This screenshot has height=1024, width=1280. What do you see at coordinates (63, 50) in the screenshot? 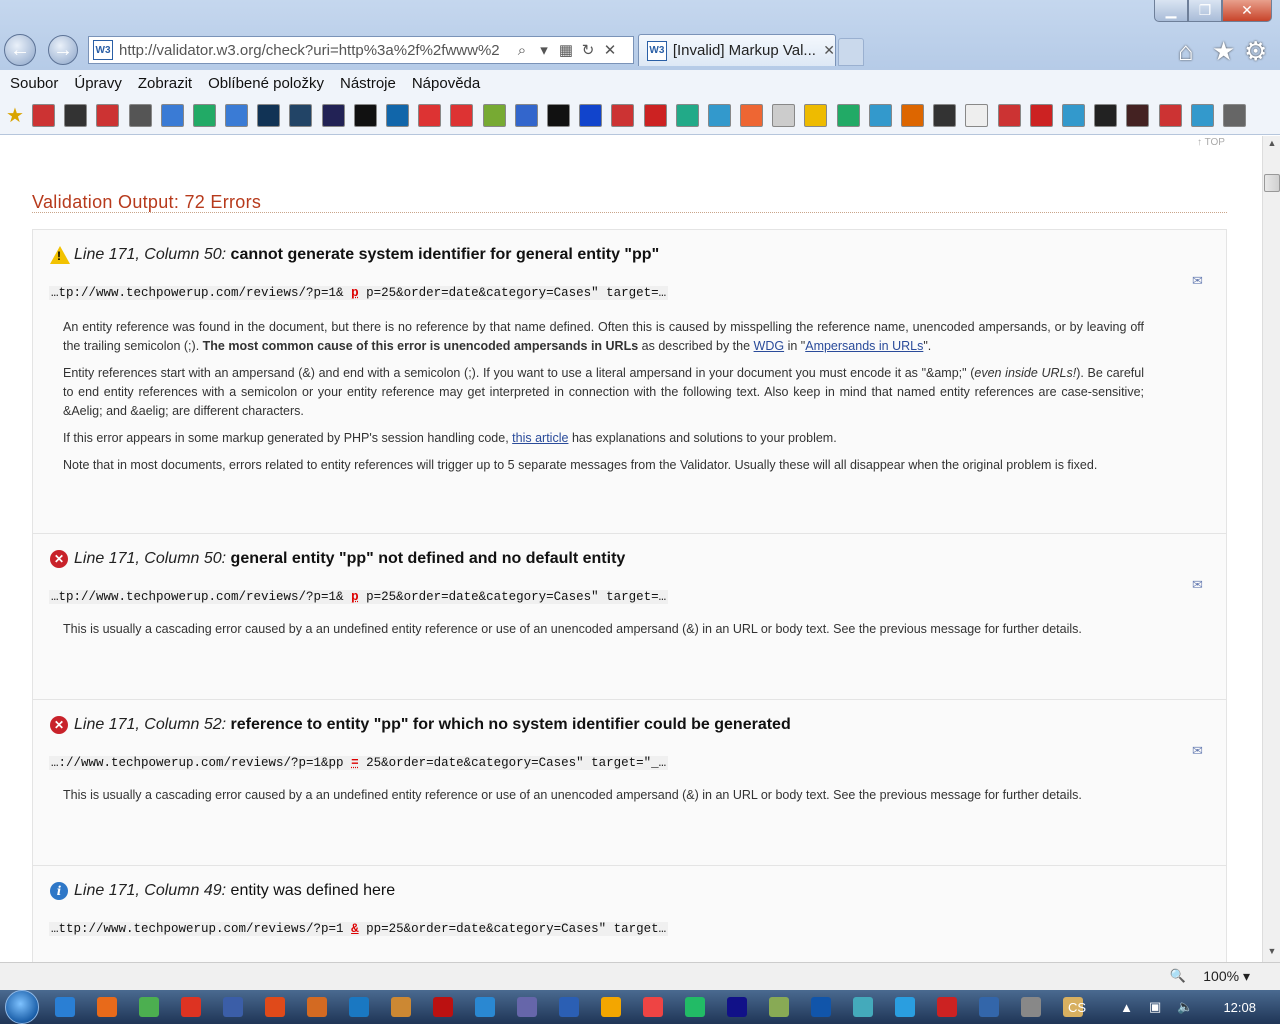
I see `forward-button: →` at bounding box center [63, 50].